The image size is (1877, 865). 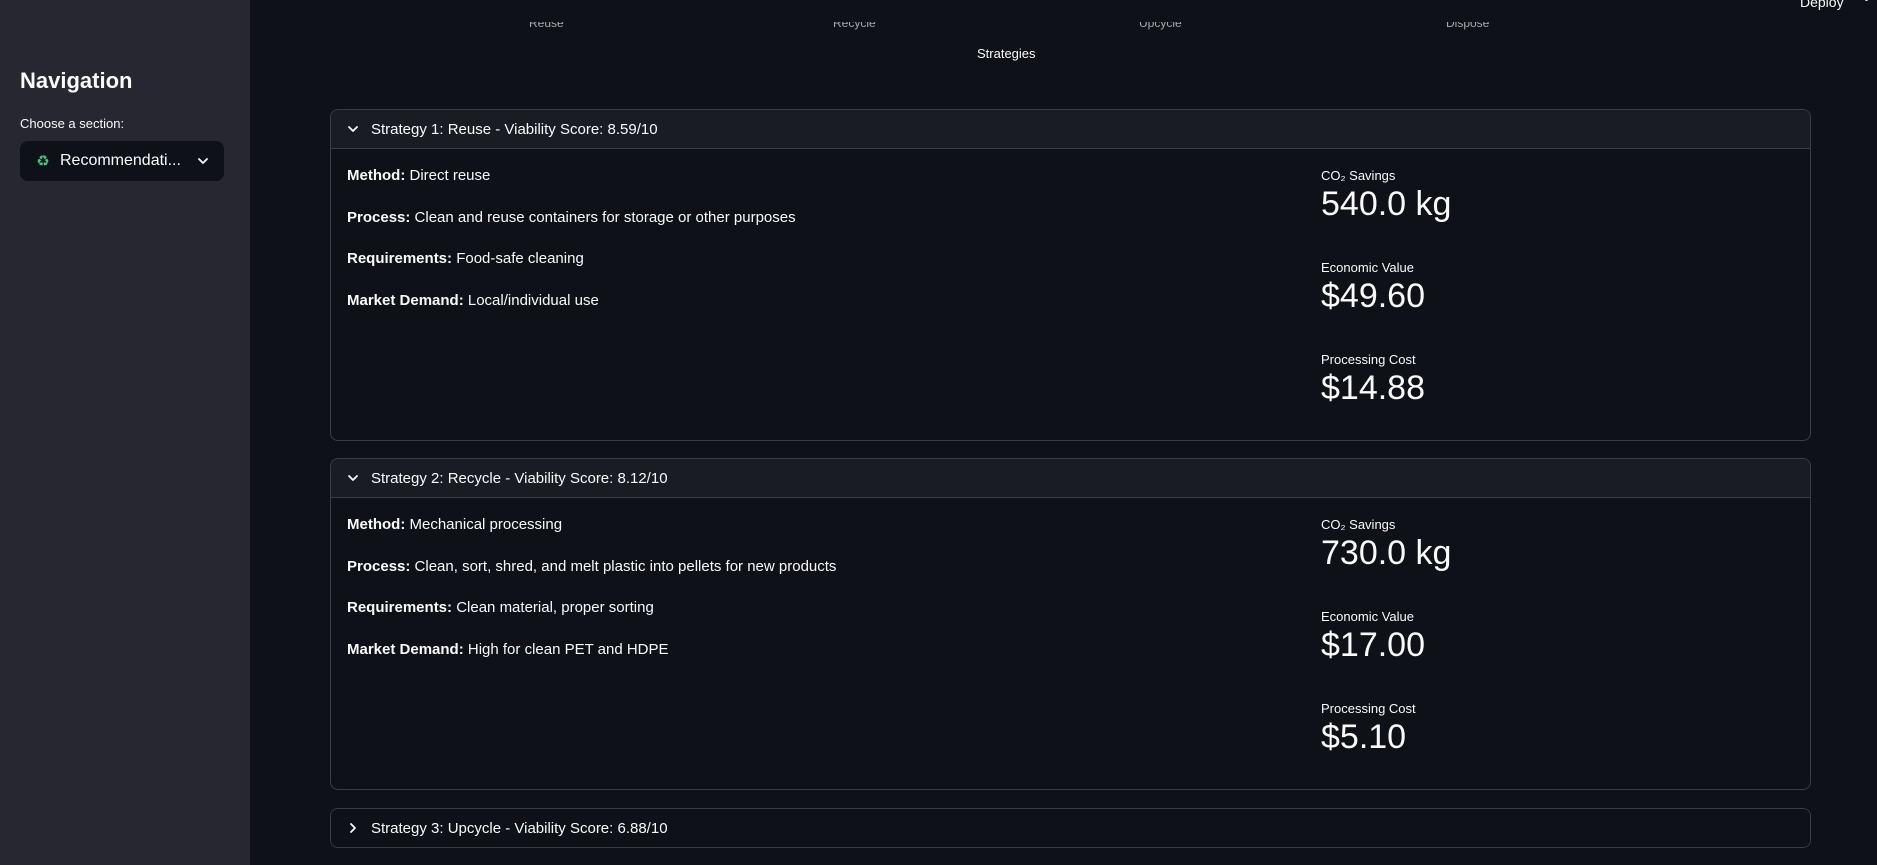 What do you see at coordinates (76, 80) in the screenshot?
I see `sidebar-title: Navigation` at bounding box center [76, 80].